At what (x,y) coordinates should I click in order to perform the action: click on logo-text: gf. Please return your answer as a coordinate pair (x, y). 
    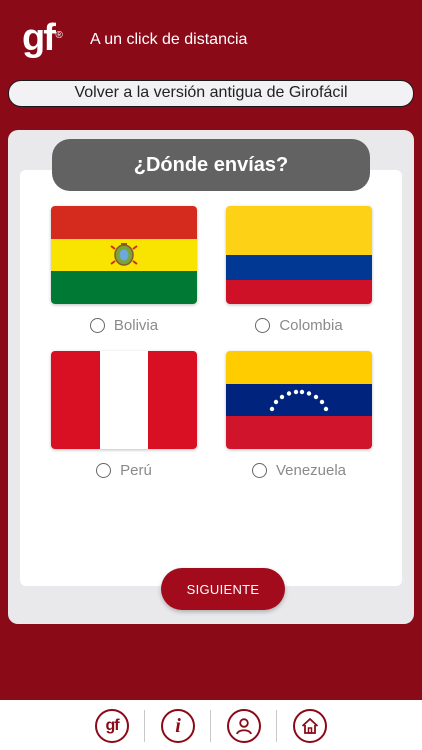
    Looking at the image, I should click on (39, 38).